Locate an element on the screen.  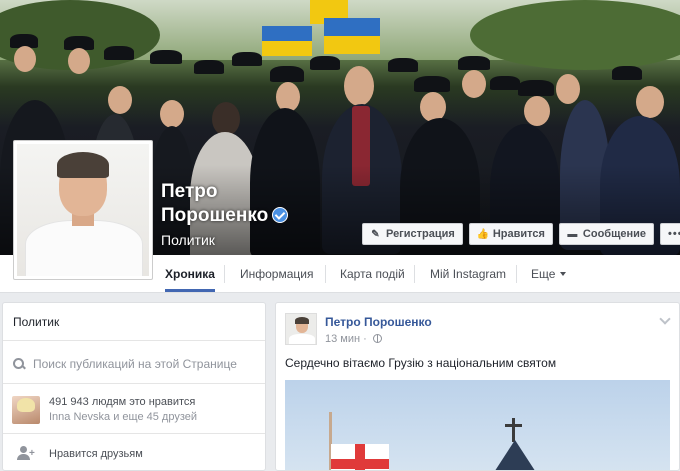
message-label: Сообщение is located at coordinates (614, 234).